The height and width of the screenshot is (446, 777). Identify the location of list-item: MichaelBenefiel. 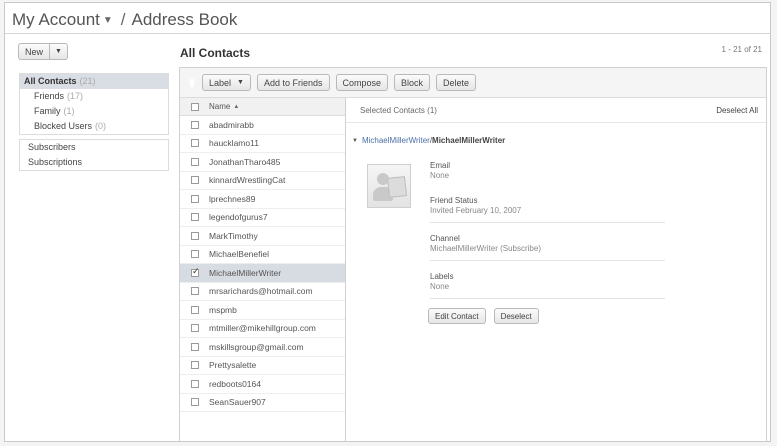
(262, 255).